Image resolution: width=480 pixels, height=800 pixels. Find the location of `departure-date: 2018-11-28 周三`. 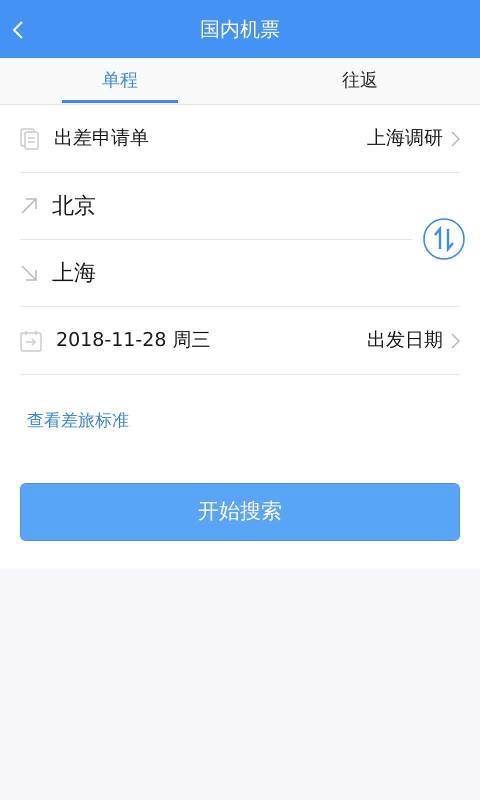

departure-date: 2018-11-28 周三 is located at coordinates (133, 340).